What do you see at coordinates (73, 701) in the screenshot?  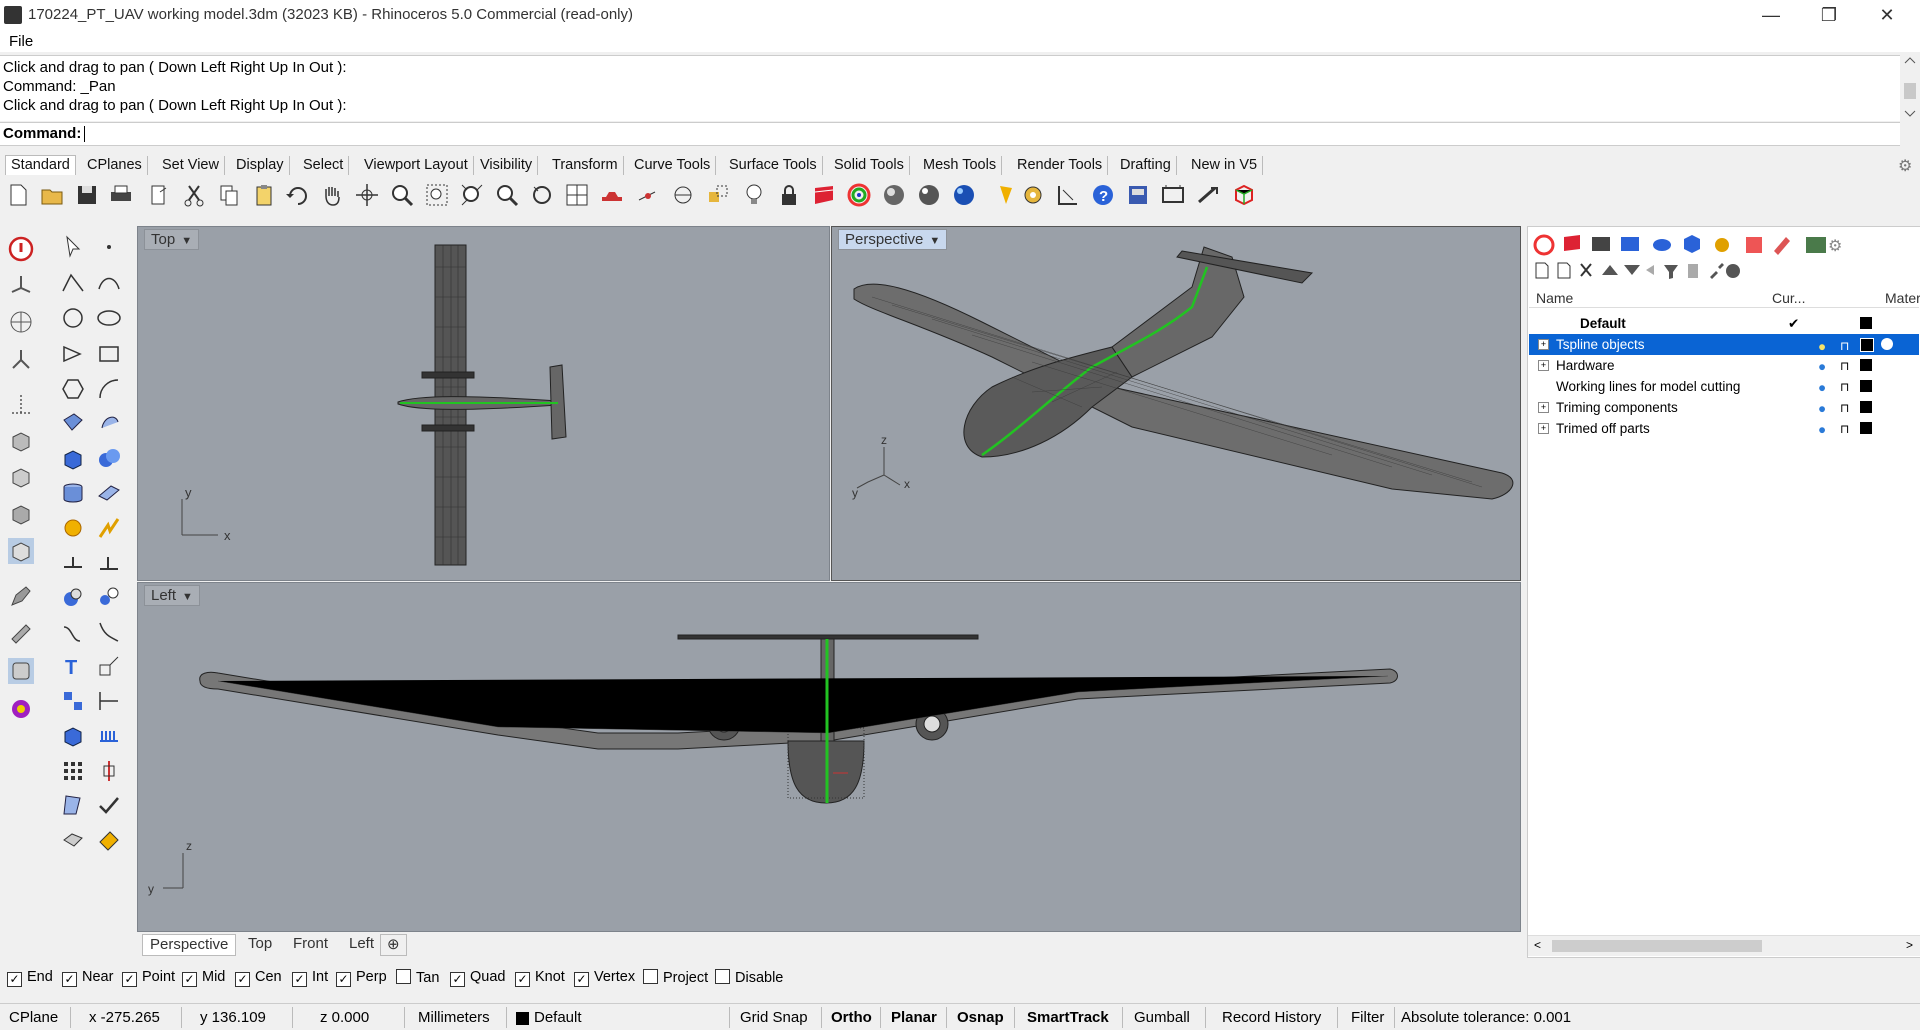 I see `block-icon` at bounding box center [73, 701].